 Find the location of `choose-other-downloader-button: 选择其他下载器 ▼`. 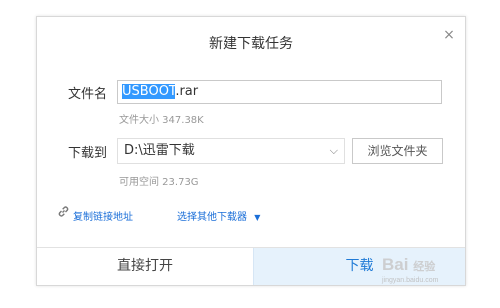

choose-other-downloader-button: 选择其他下载器 ▼ is located at coordinates (218, 215).